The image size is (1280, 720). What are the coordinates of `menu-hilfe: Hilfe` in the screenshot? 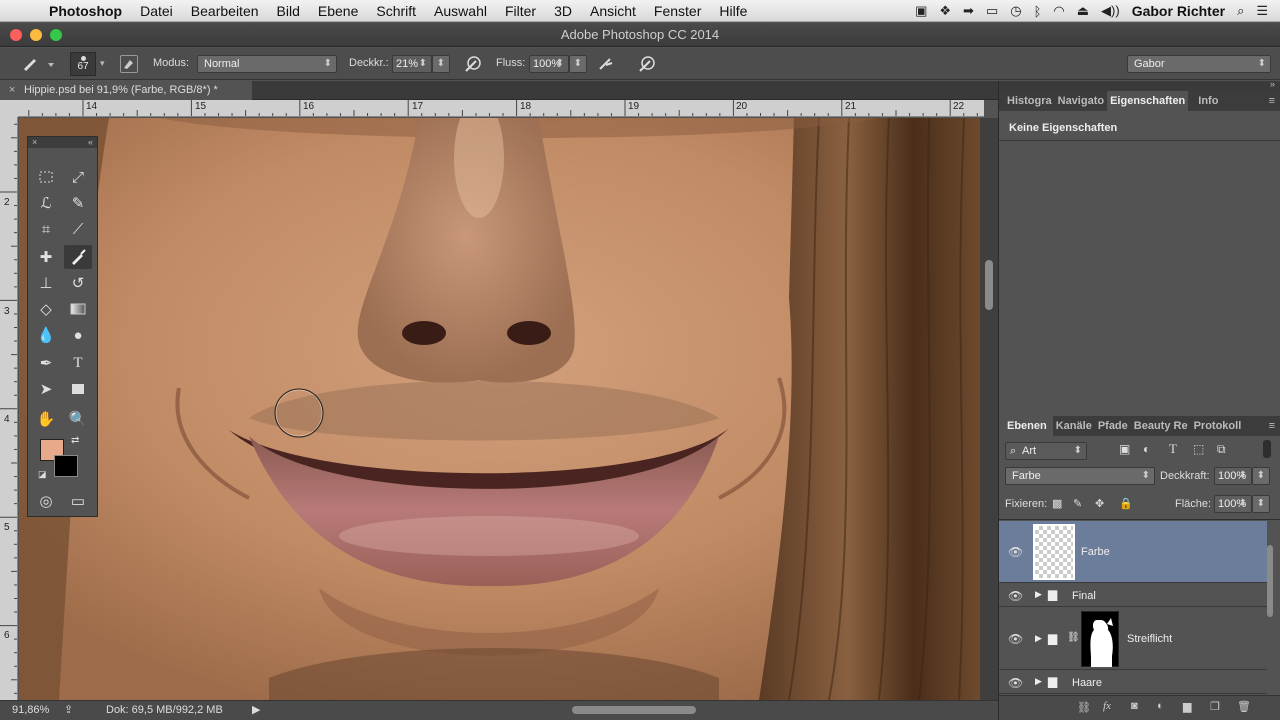 It's located at (733, 11).